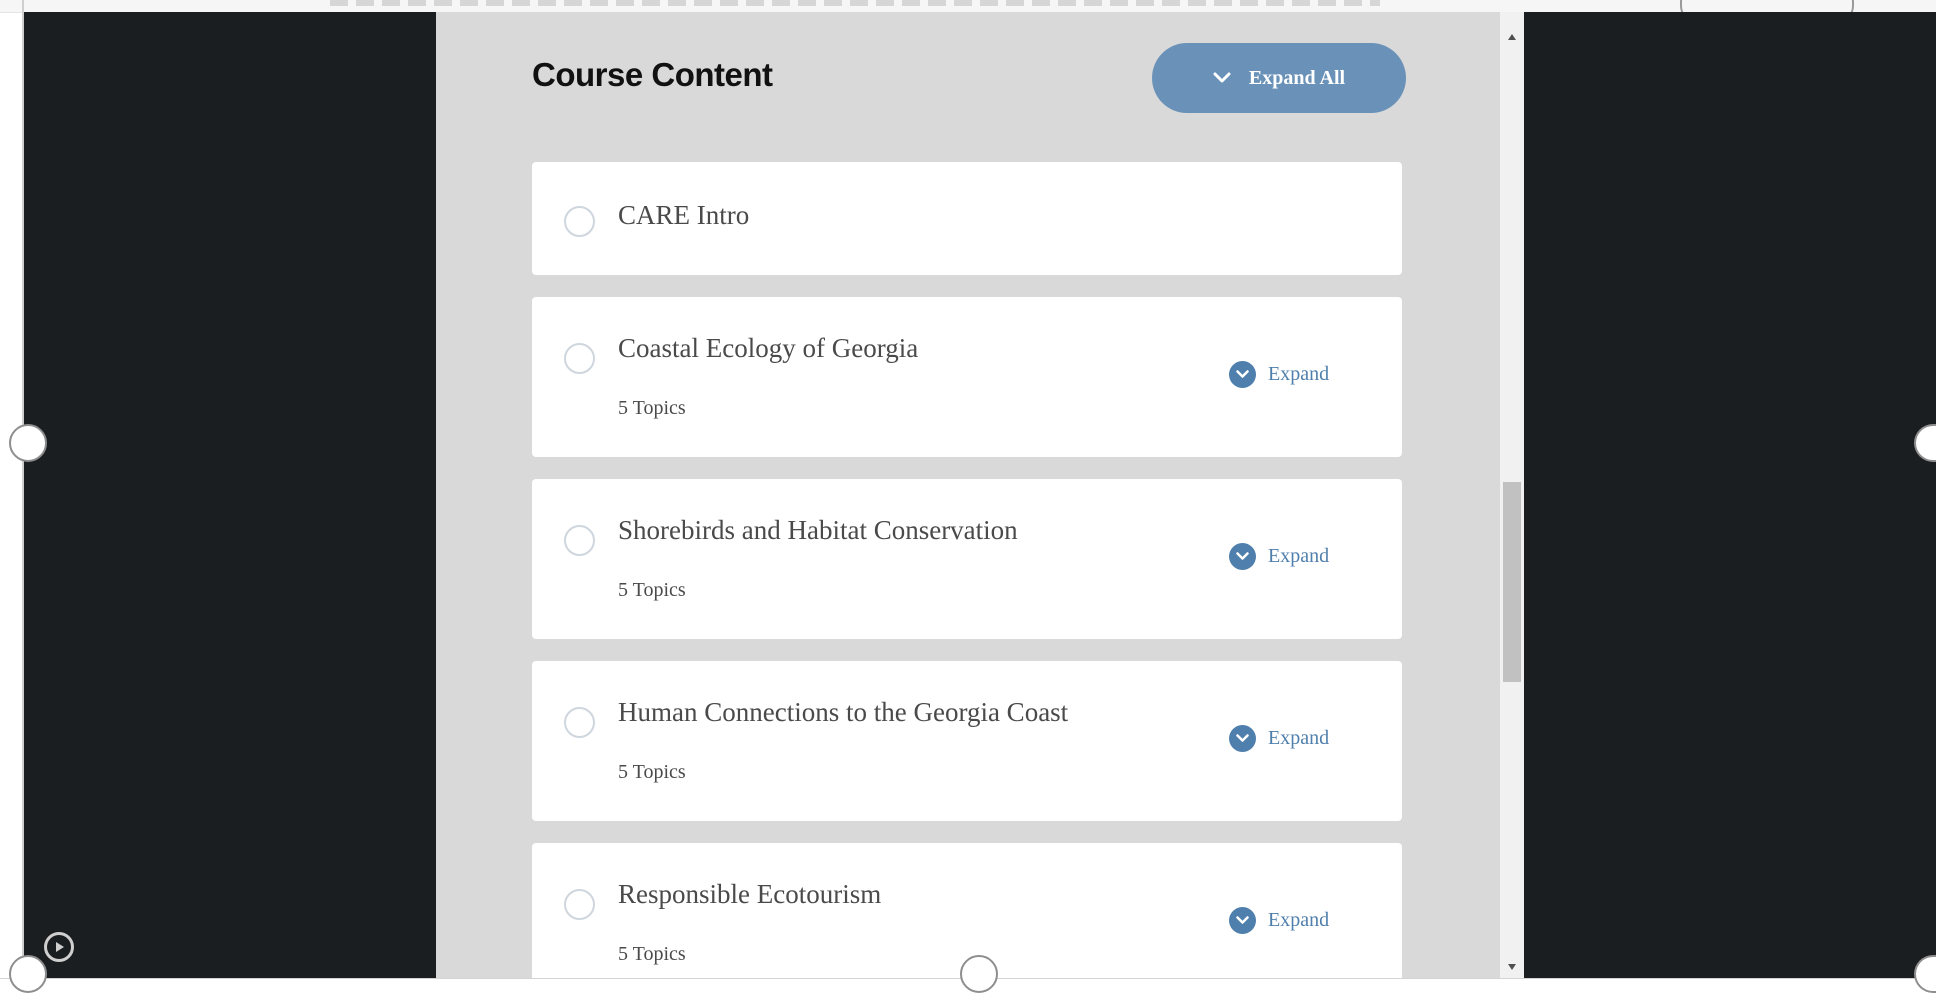 Image resolution: width=1936 pixels, height=994 pixels. What do you see at coordinates (843, 712) in the screenshot?
I see `lesson-title: Human Connections to the Georgia Coast` at bounding box center [843, 712].